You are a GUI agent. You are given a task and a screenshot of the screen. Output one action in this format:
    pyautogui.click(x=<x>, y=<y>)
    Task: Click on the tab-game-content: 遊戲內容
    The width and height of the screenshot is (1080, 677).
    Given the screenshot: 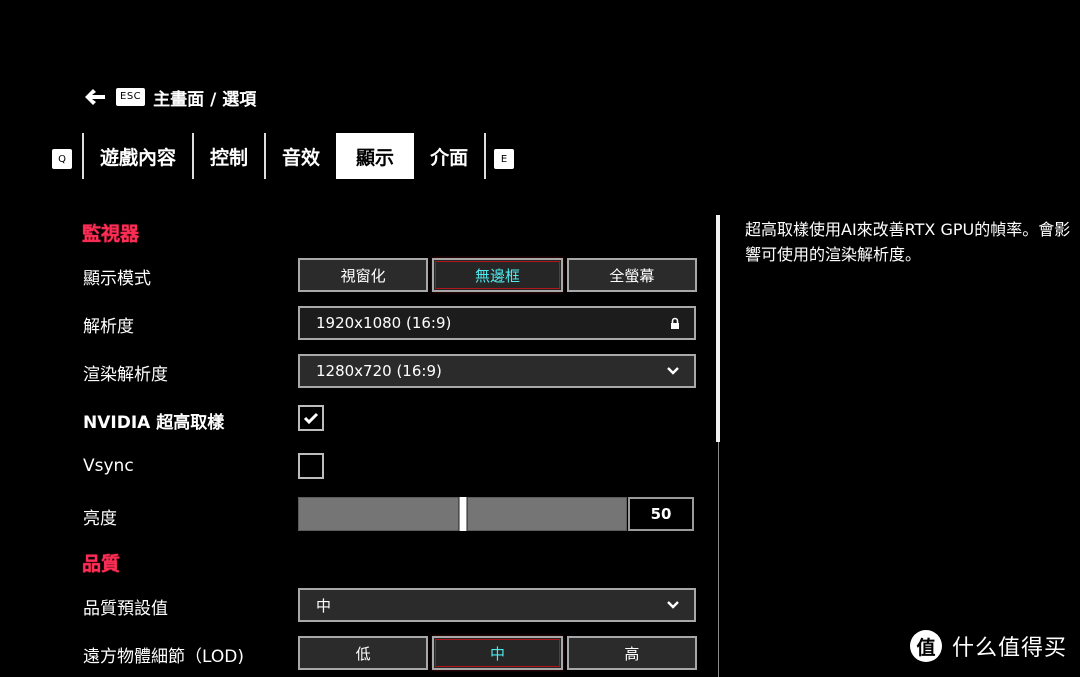 What is the action you would take?
    pyautogui.click(x=138, y=156)
    